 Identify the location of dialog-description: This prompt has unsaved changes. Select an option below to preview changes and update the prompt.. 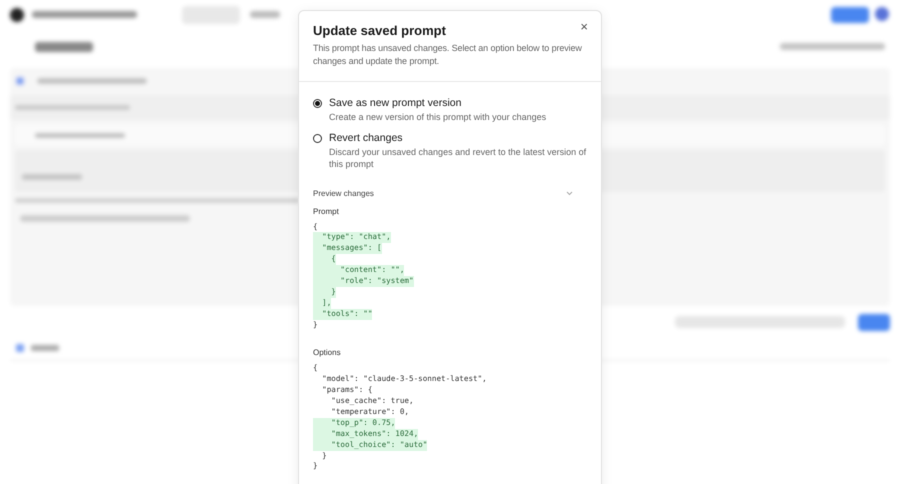
(448, 54).